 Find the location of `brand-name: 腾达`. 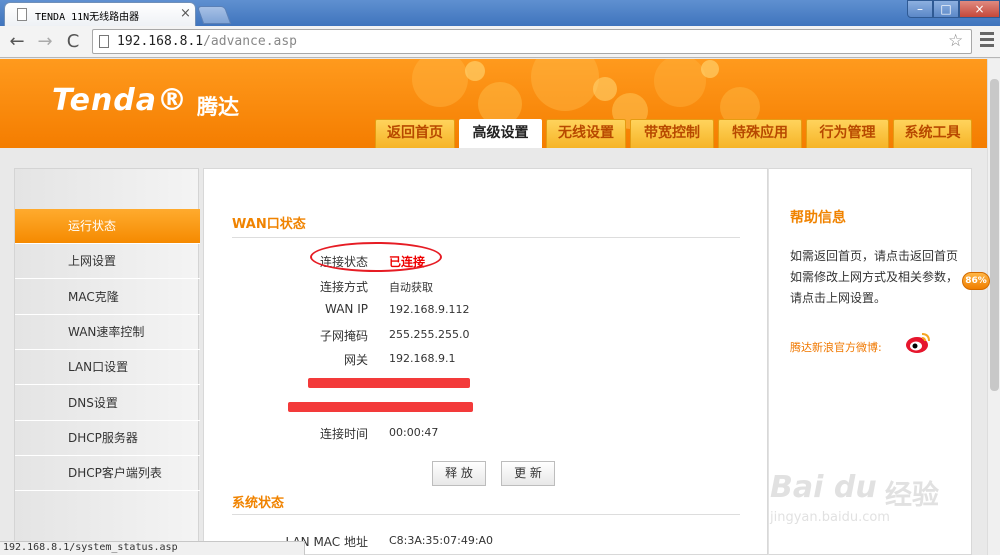

brand-name: 腾达 is located at coordinates (218, 107).